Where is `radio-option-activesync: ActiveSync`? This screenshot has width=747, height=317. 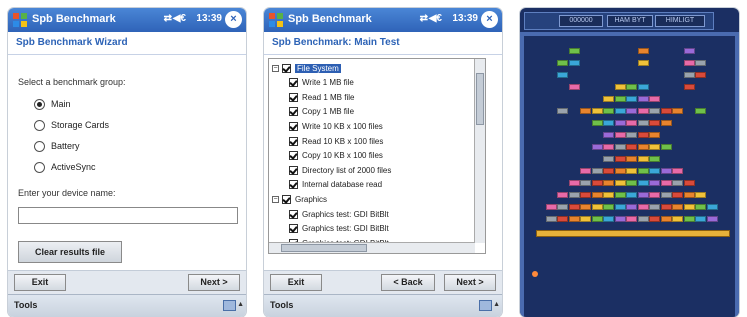 radio-option-activesync: ActiveSync is located at coordinates (65, 167).